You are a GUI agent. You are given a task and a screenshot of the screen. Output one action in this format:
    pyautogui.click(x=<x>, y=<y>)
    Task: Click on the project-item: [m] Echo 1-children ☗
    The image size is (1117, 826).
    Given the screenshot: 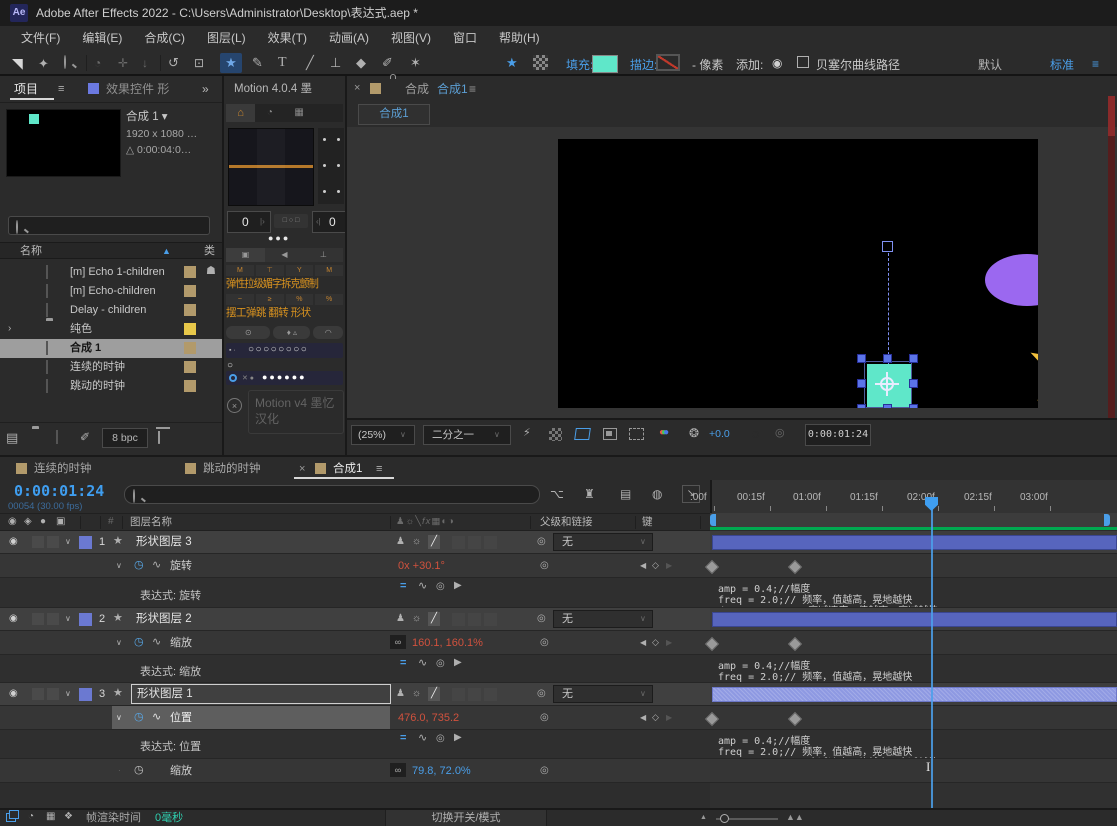 What is the action you would take?
    pyautogui.click(x=111, y=272)
    